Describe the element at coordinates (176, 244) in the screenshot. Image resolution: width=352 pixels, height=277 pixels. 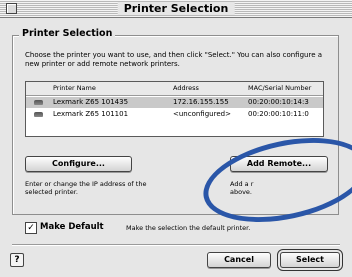
I see `divider` at that location.